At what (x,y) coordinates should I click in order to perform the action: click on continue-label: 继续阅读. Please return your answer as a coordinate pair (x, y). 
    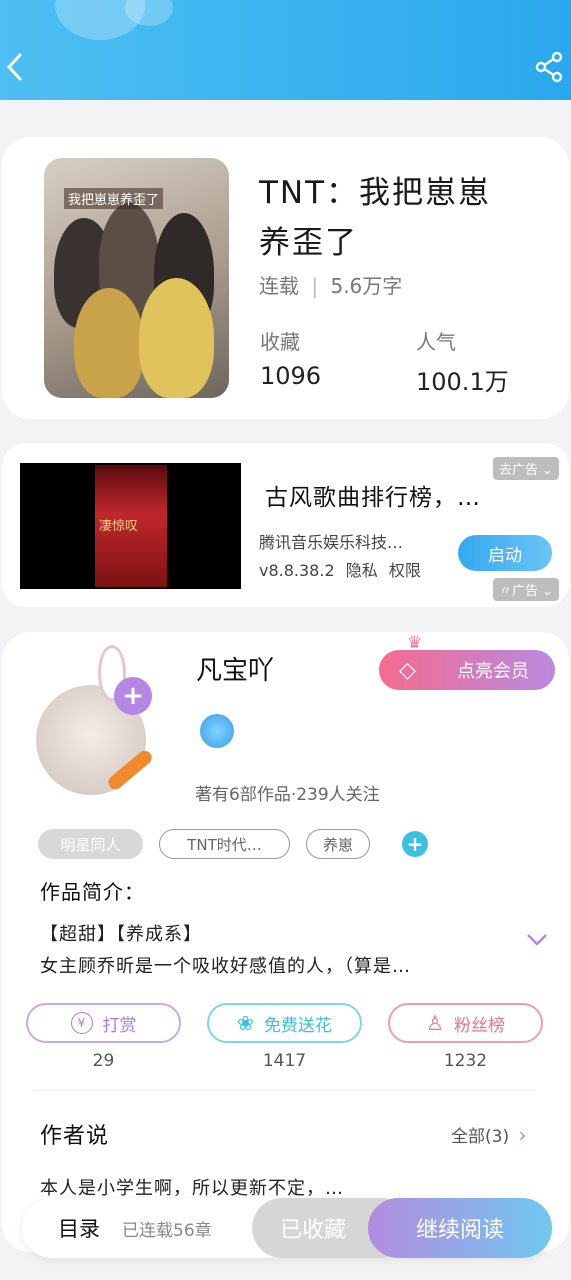
    Looking at the image, I should click on (459, 1230).